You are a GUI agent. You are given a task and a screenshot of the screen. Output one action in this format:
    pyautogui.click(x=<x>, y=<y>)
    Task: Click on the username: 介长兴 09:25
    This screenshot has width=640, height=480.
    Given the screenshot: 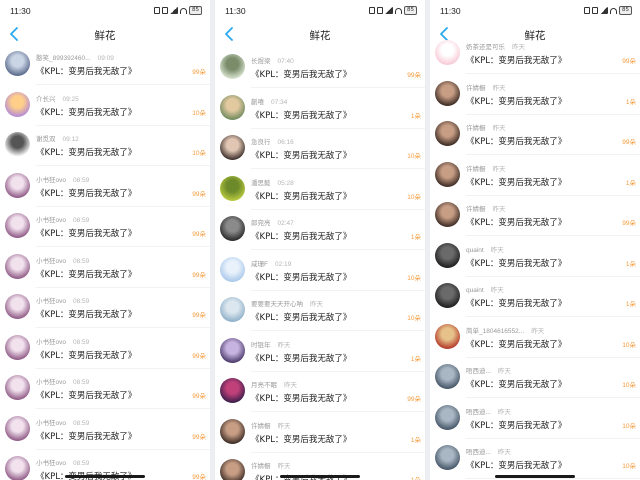 What is the action you would take?
    pyautogui.click(x=57, y=98)
    